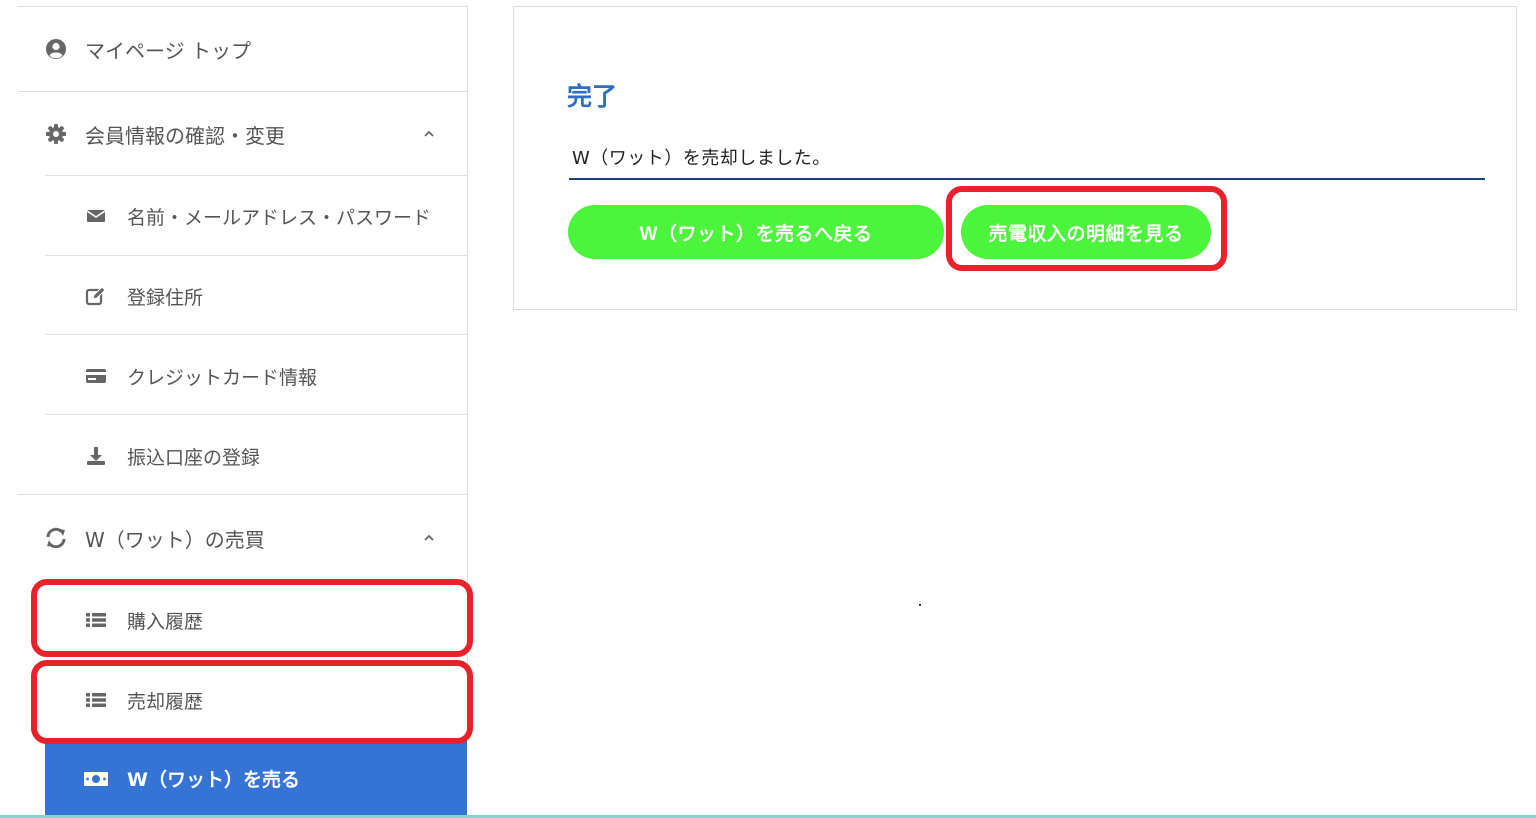 The width and height of the screenshot is (1536, 818). What do you see at coordinates (56, 538) in the screenshot?
I see `refresh-icon` at bounding box center [56, 538].